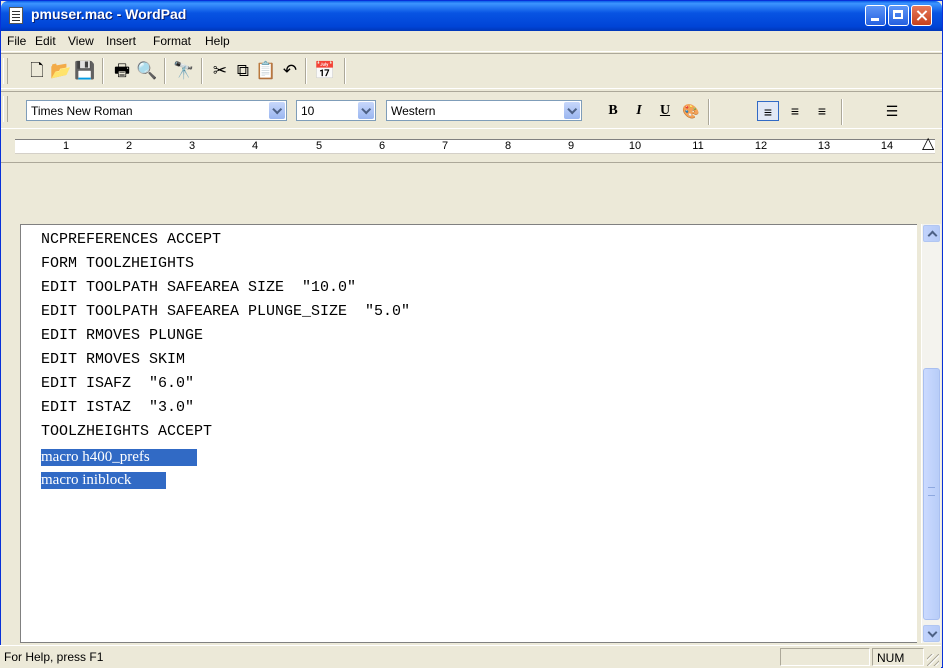 This screenshot has width=943, height=668. I want to click on ruler-number: 12, so click(761, 146).